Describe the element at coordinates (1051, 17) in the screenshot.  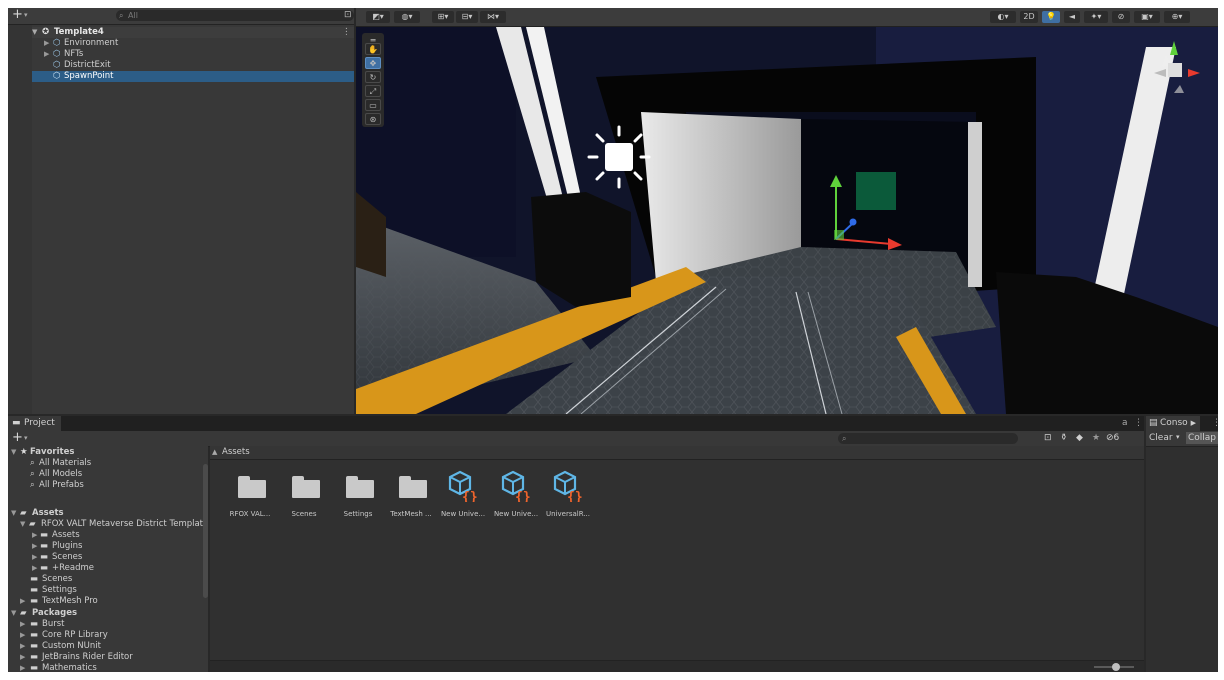
I see `toggle-lighting-button: 💡` at that location.